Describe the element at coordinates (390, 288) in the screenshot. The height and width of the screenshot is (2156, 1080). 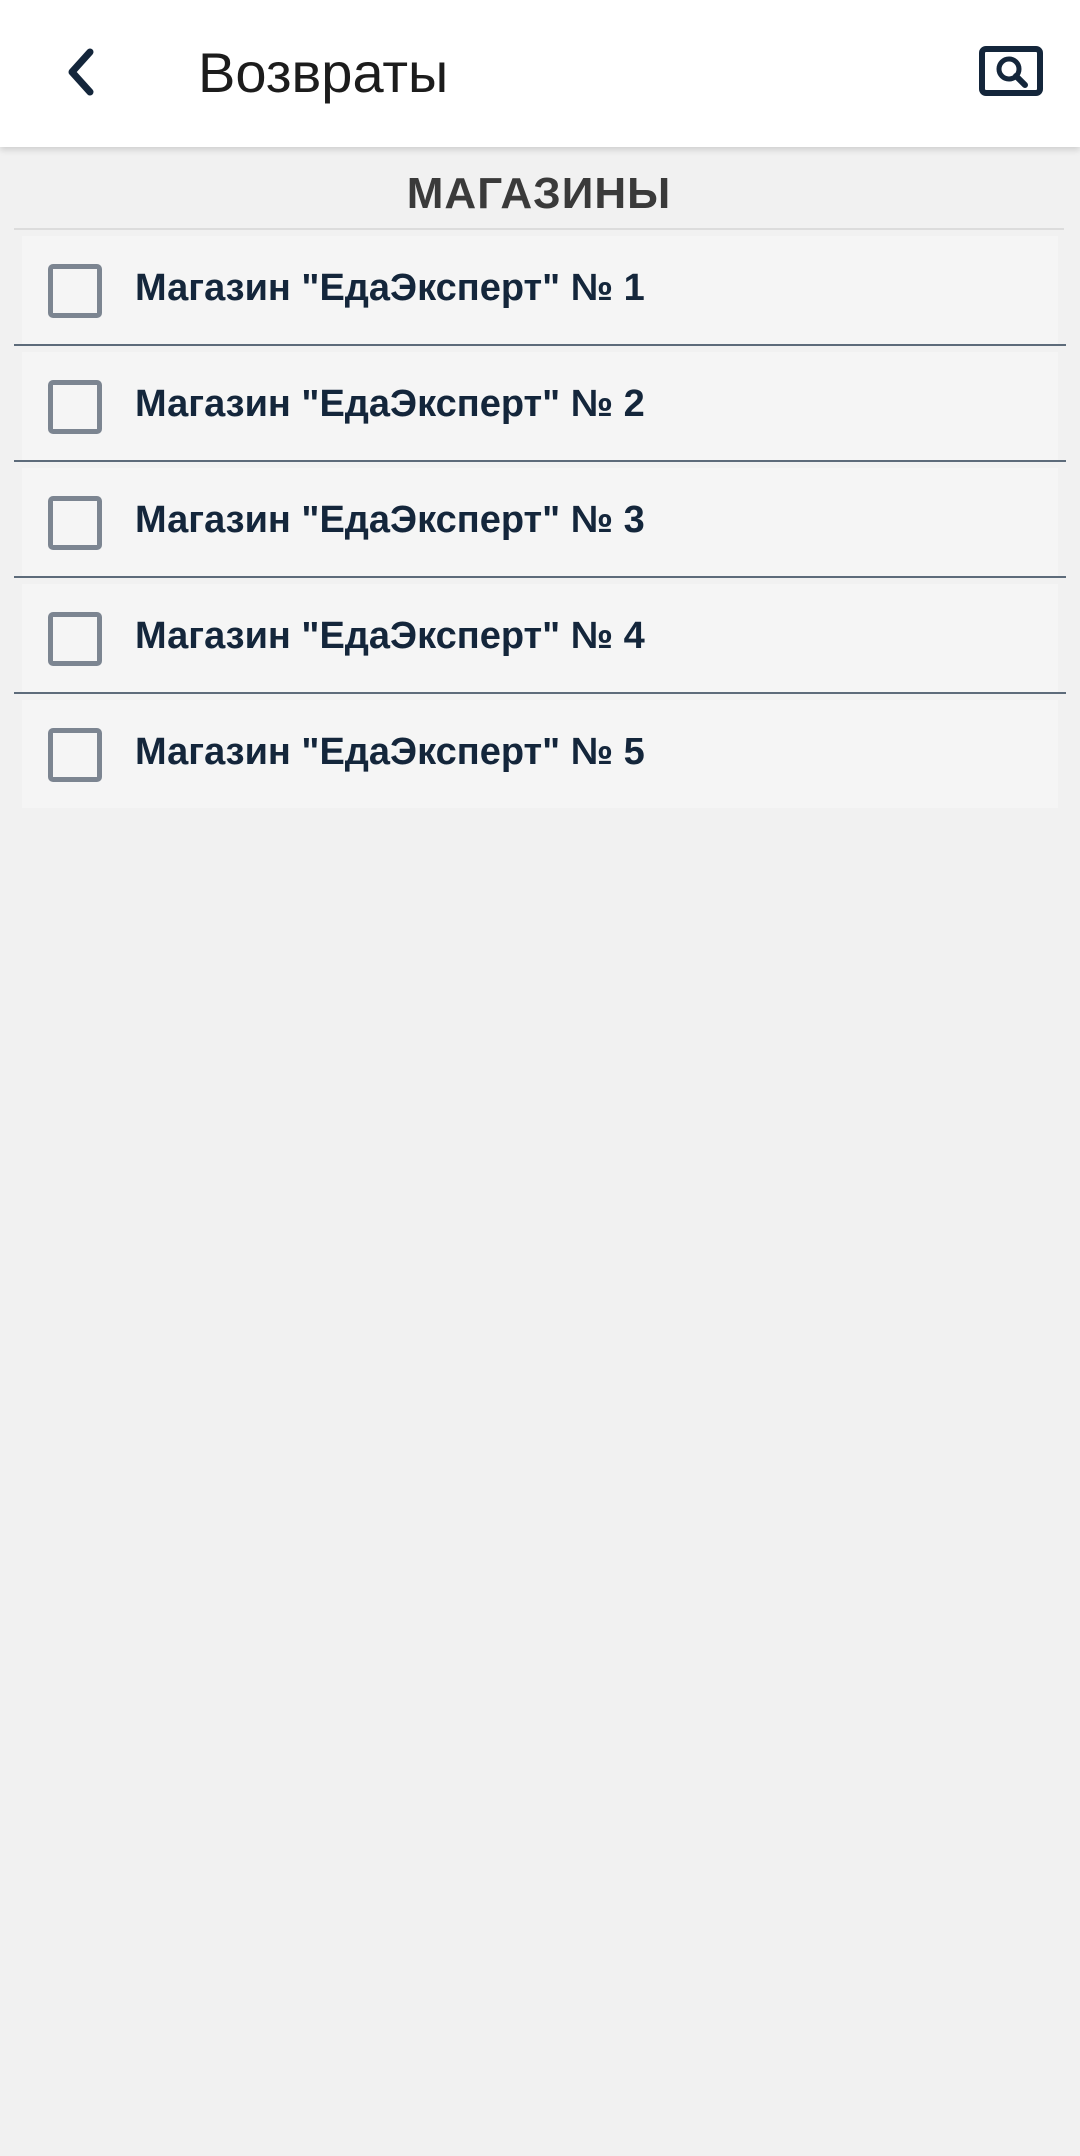
I see `store-label: Магазин "ЕдаЭксперт" № 1` at that location.